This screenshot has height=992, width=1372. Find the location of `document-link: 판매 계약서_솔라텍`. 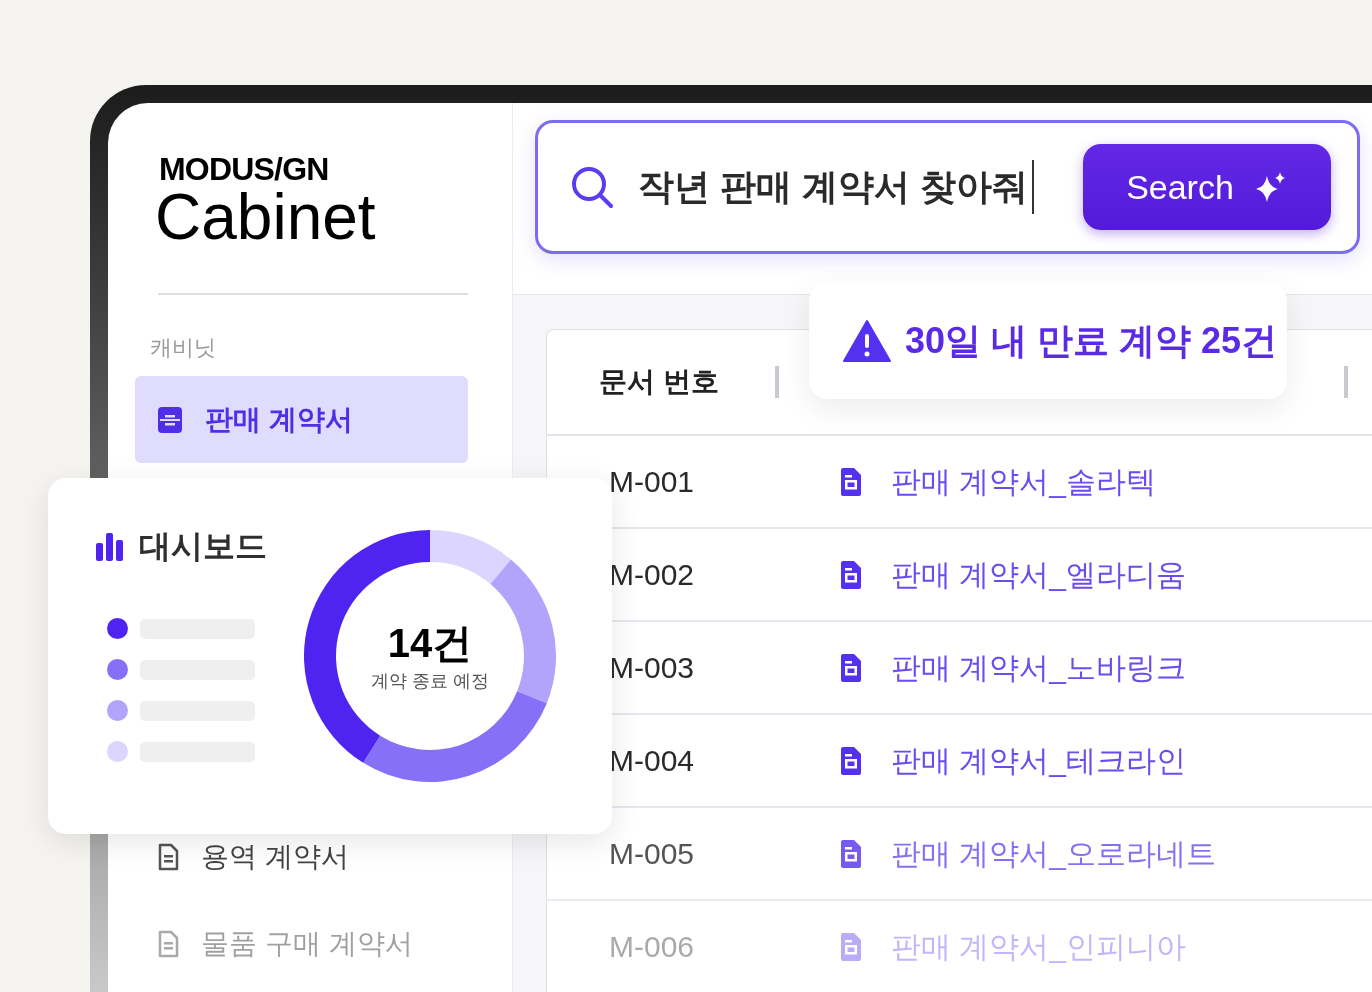

document-link: 판매 계약서_솔라텍 is located at coordinates (1024, 481).